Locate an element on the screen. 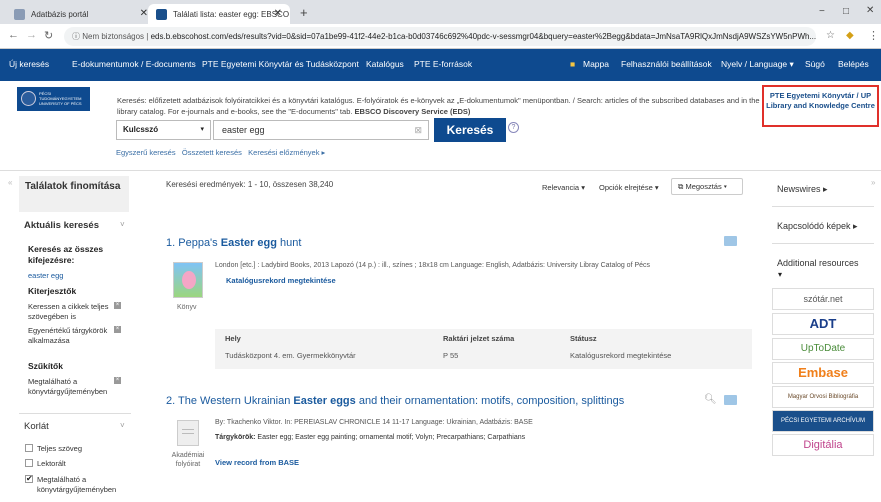 This screenshot has width=881, height=502. szotar-net-logo: szótár.net is located at coordinates (823, 299).